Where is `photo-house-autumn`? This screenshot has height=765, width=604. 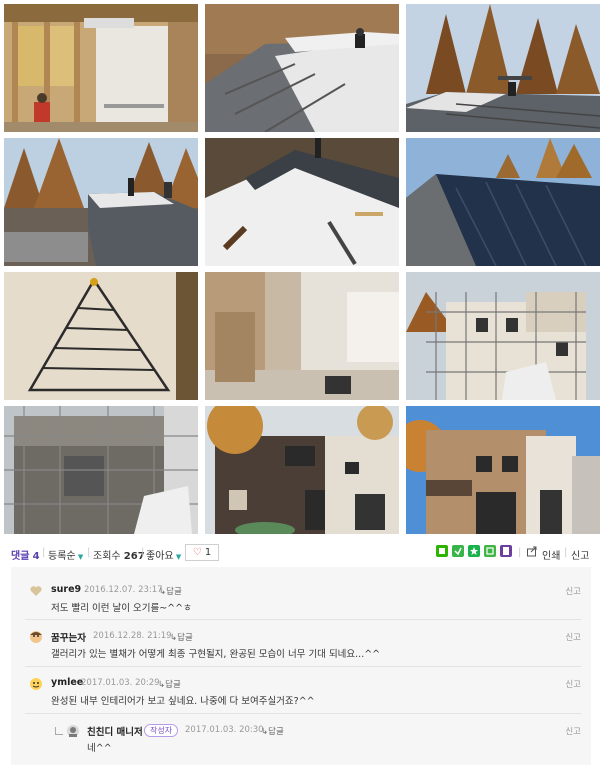
photo-house-autumn is located at coordinates (302, 470).